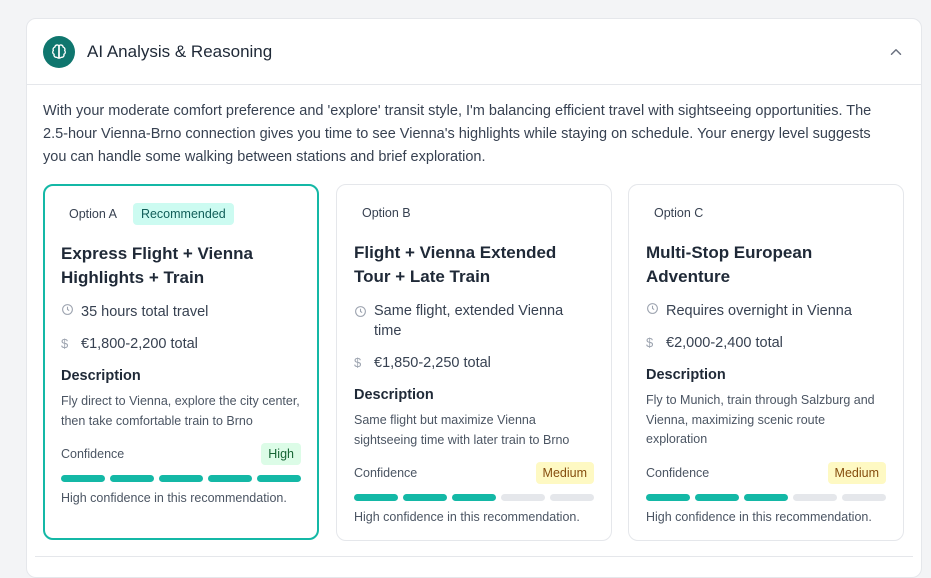  I want to click on recommended-badge: Recommended, so click(183, 214).